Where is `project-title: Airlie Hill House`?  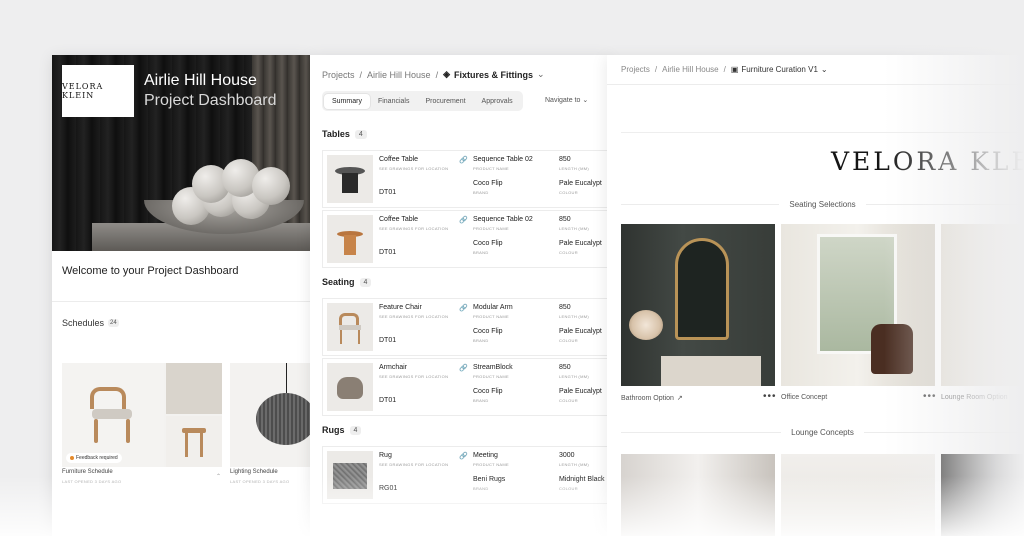
project-title: Airlie Hill House is located at coordinates (200, 80).